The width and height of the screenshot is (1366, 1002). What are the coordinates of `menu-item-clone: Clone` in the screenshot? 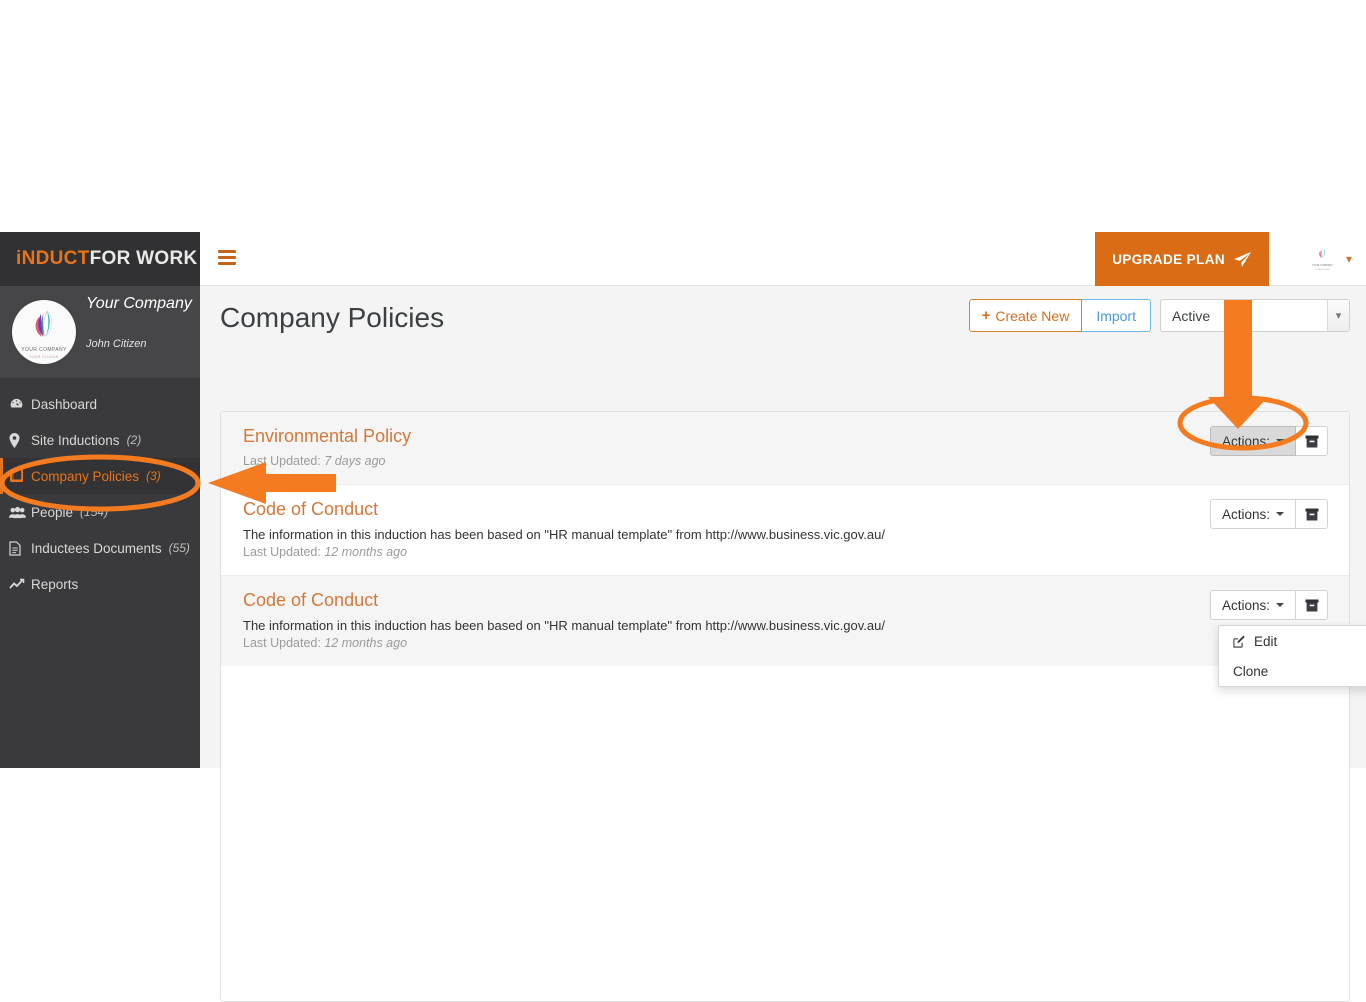 It's located at (1292, 671).